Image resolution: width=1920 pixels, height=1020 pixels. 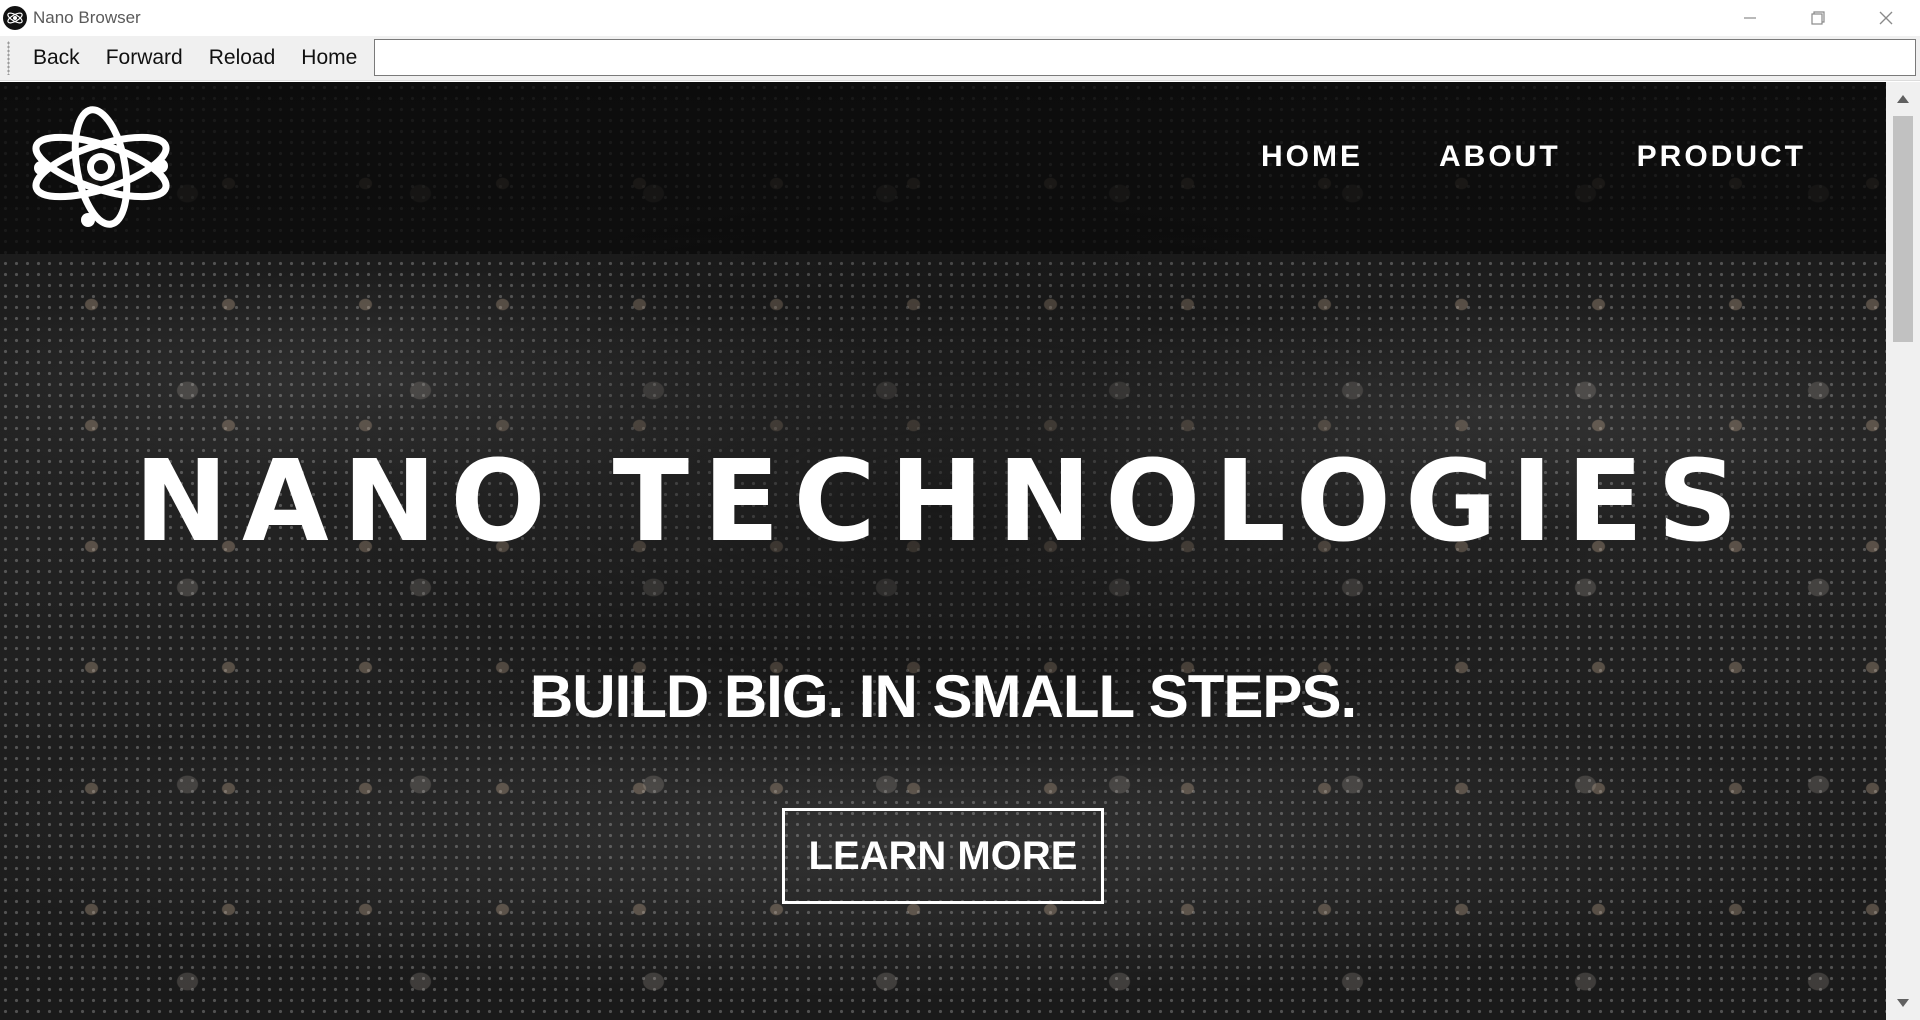 I want to click on nav-link-home: HOME, so click(x=1312, y=157).